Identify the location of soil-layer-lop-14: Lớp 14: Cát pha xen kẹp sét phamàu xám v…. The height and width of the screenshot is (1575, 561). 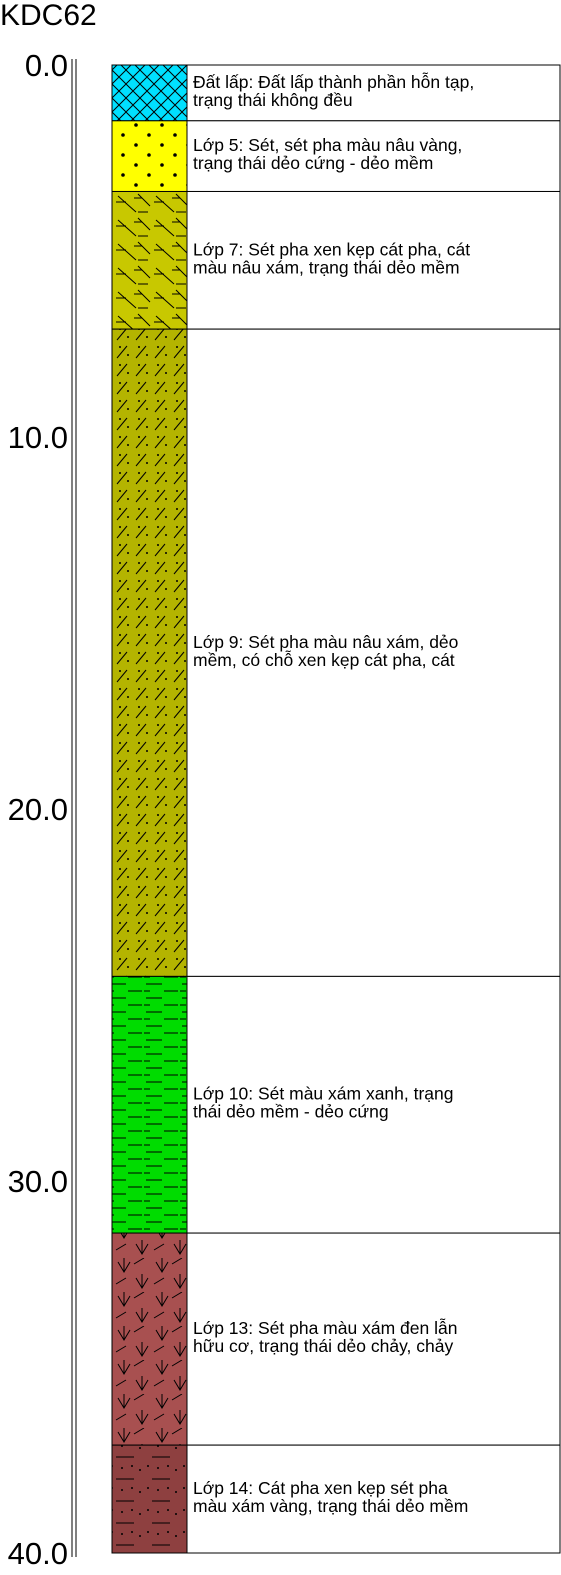
(336, 1499).